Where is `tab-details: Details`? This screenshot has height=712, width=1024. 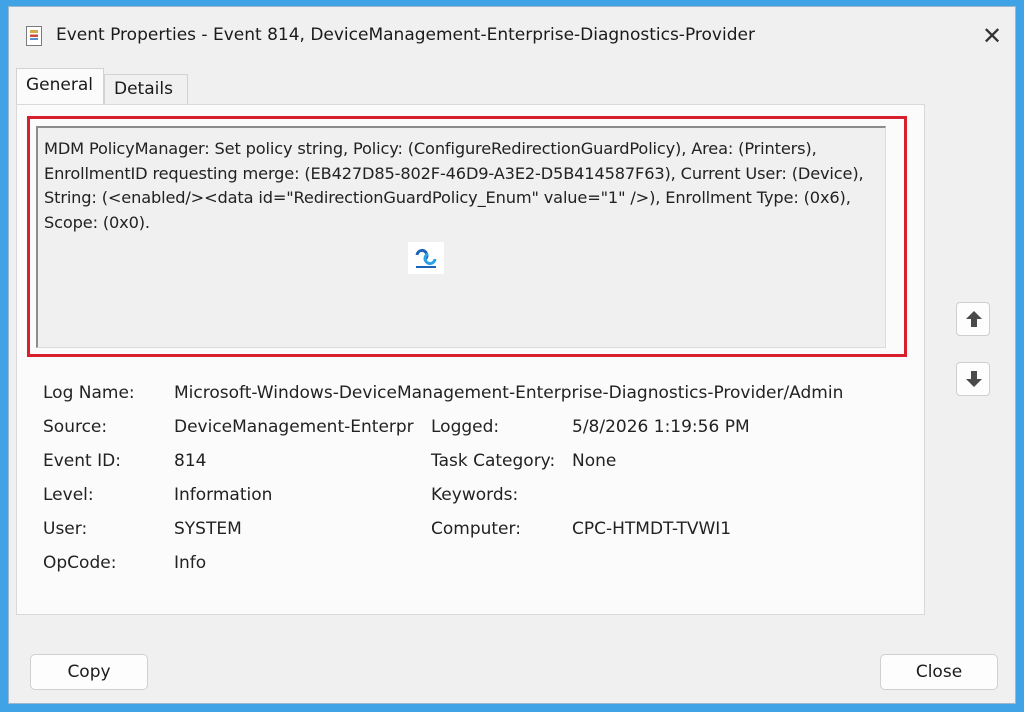 tab-details: Details is located at coordinates (146, 89).